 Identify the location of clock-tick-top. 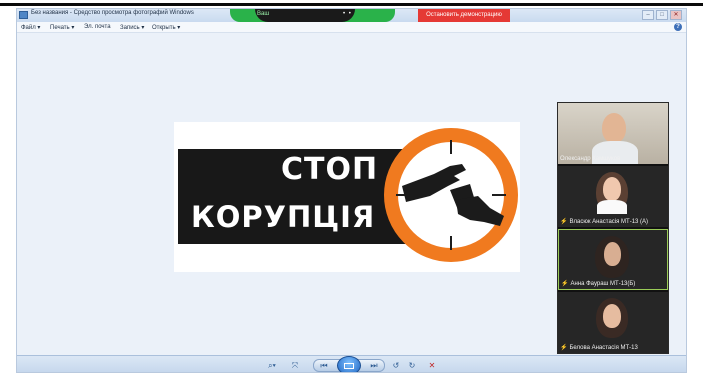
(451, 147).